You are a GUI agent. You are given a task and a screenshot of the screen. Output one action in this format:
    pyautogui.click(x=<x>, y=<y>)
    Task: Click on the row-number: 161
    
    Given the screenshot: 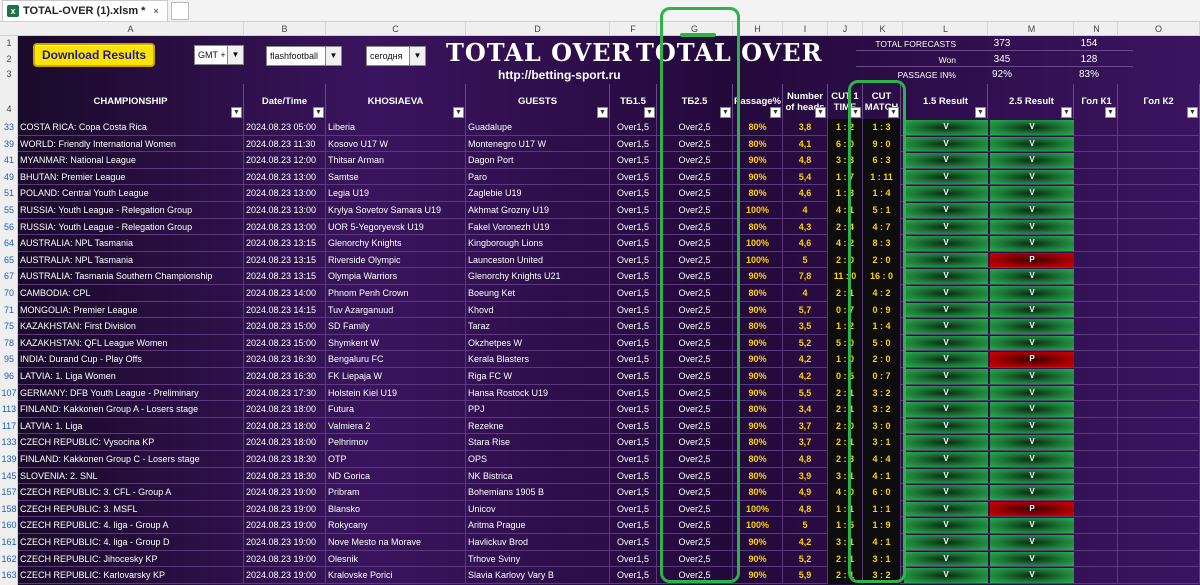 What is the action you would take?
    pyautogui.click(x=9, y=542)
    